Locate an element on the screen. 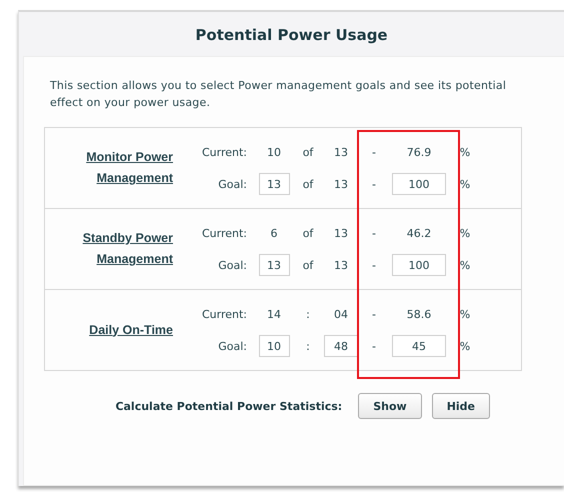 This screenshot has height=492, width=564. percent-value: 58.6 is located at coordinates (419, 314).